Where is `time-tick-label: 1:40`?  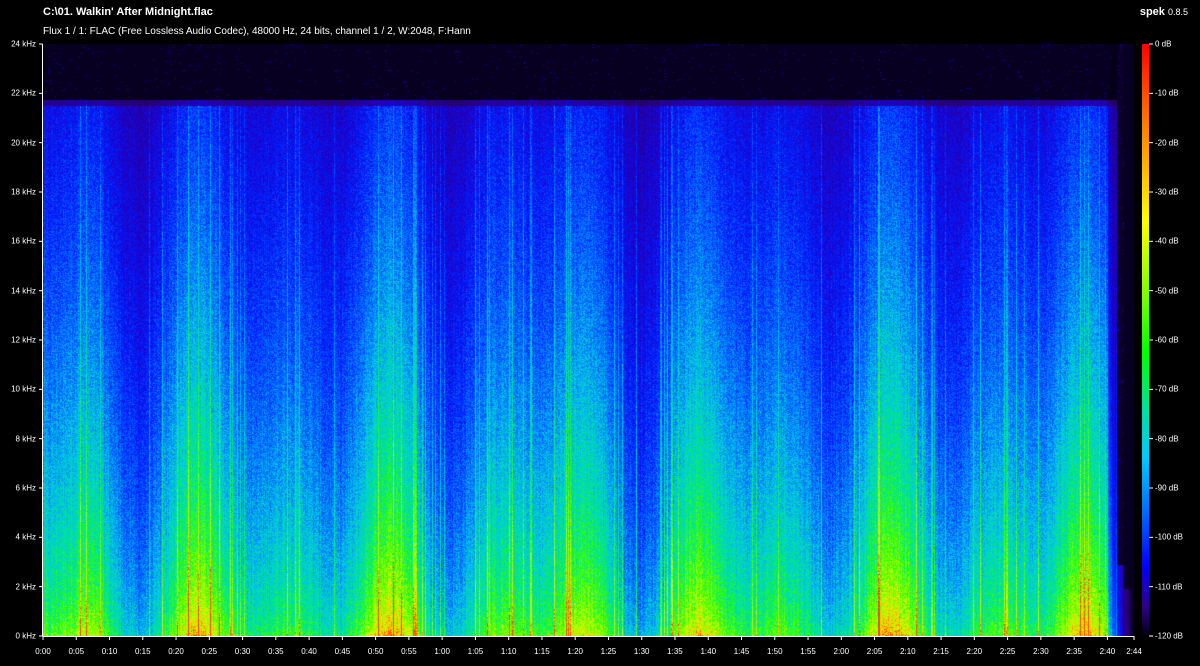 time-tick-label: 1:40 is located at coordinates (708, 651).